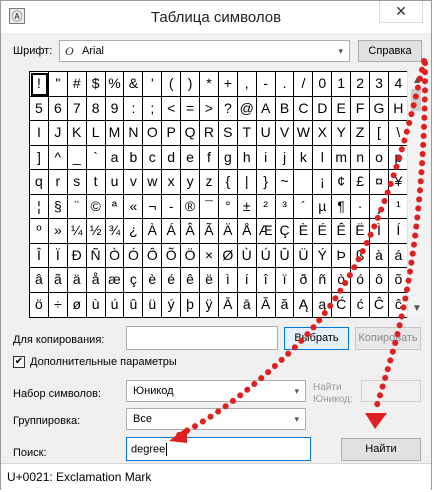 The height and width of the screenshot is (492, 434). Describe the element at coordinates (323, 280) in the screenshot. I see `char-cell: ñ` at that location.